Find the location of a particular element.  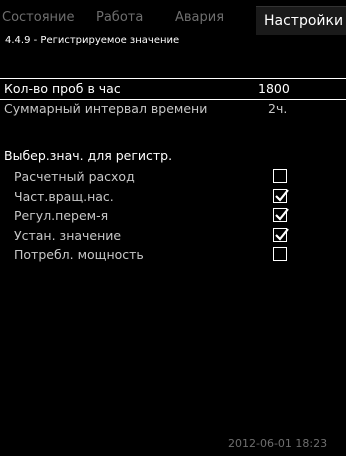

total-interval-value: 2ч. is located at coordinates (278, 108).